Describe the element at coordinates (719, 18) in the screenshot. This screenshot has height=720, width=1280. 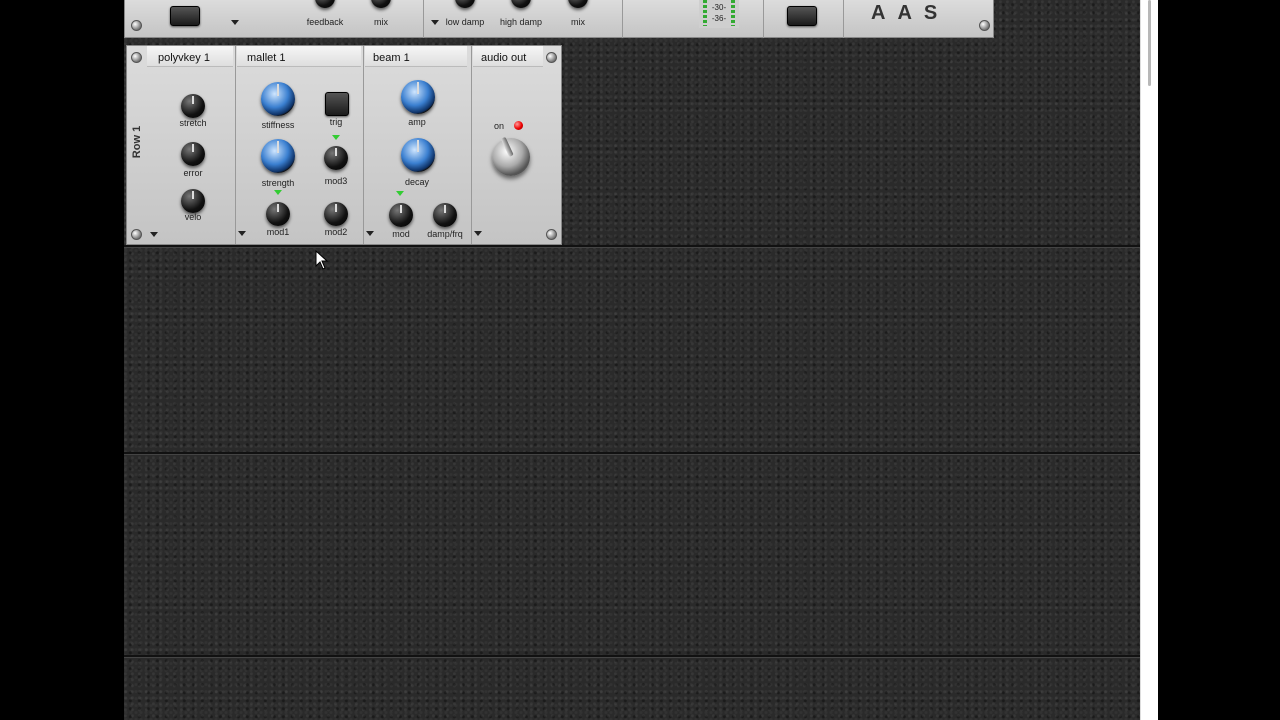
I see `meter-label-36: -36-` at that location.